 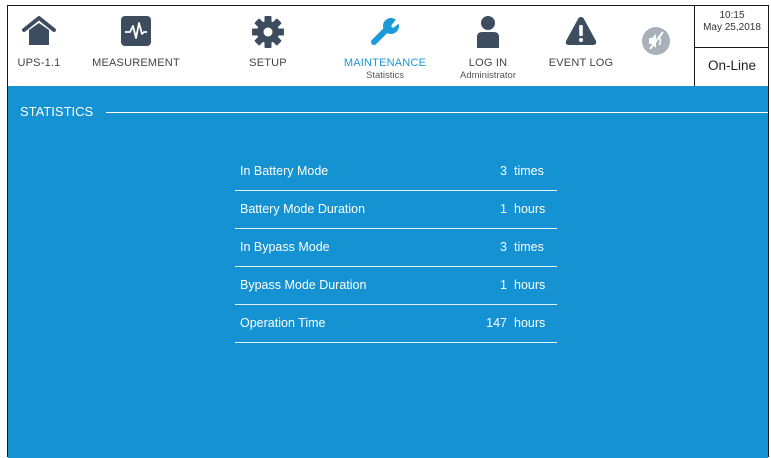 What do you see at coordinates (285, 247) in the screenshot?
I see `stat-name: In Bypass Mode` at bounding box center [285, 247].